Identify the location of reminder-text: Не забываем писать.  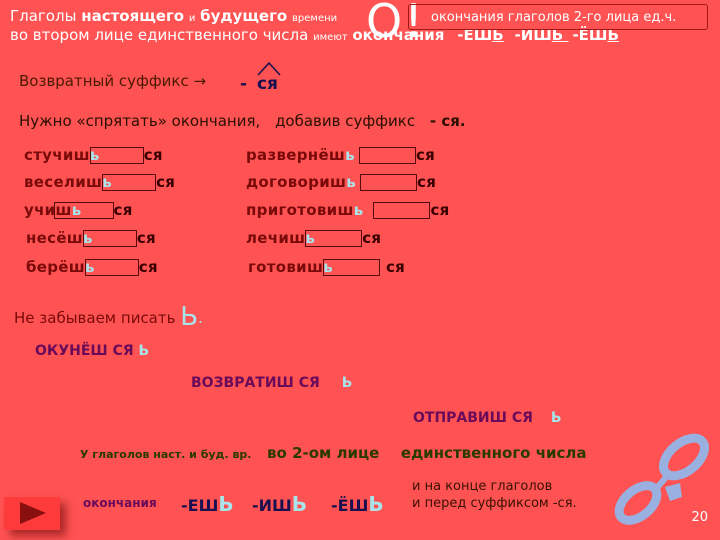
(95, 318).